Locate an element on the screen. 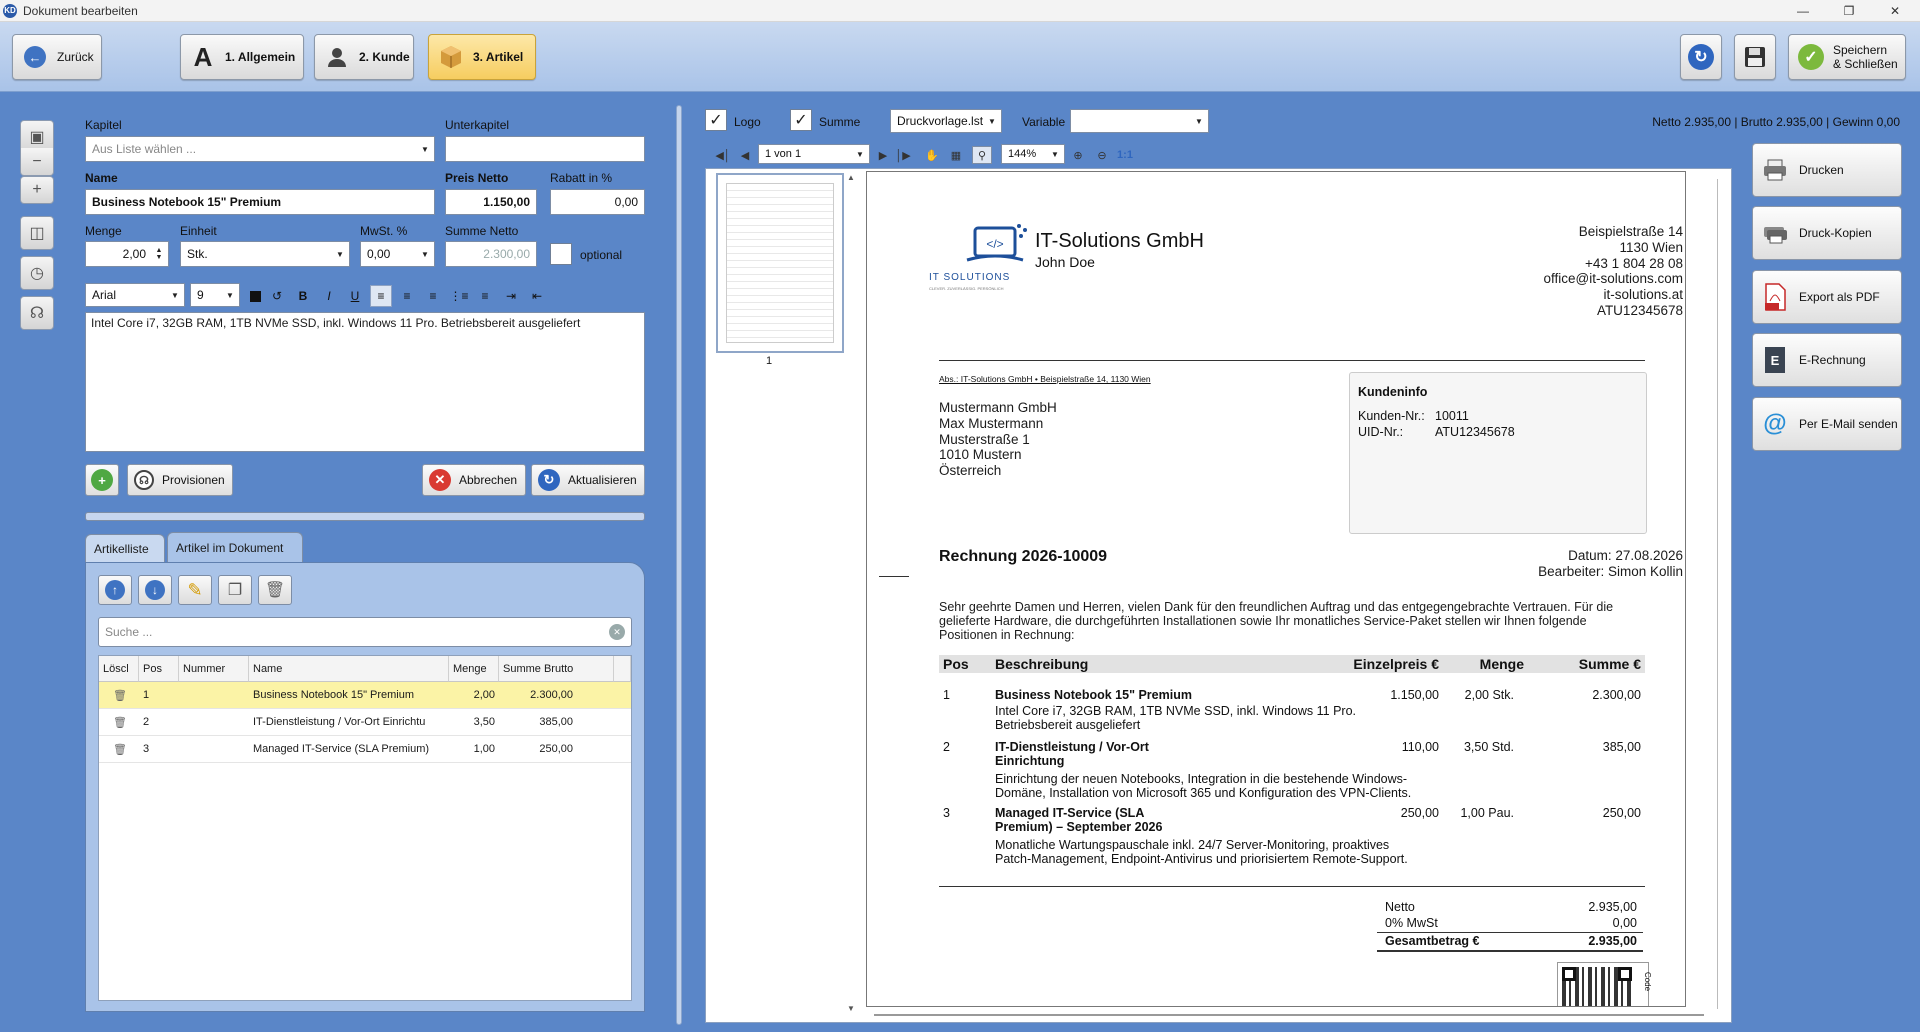 The image size is (1920, 1032). step-kunde-button: 2. Kunde is located at coordinates (364, 57).